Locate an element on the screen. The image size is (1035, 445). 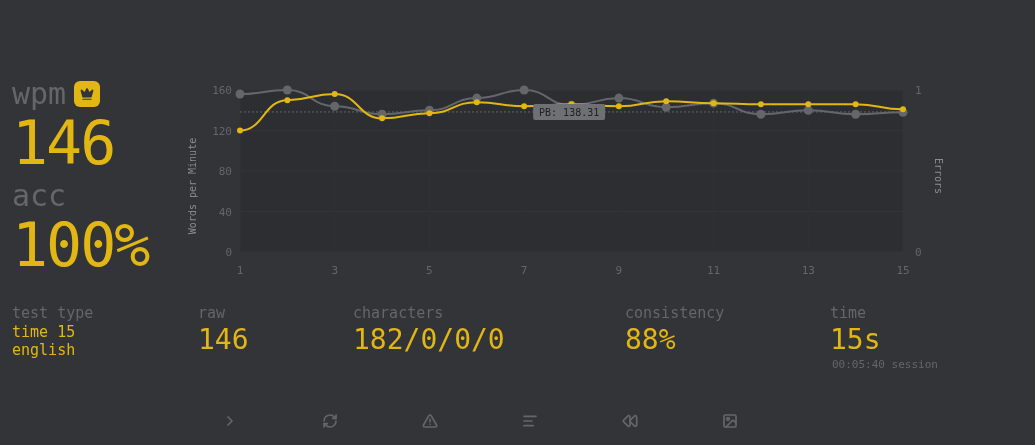
ref-line-label: PB: 138.31 is located at coordinates (569, 112).